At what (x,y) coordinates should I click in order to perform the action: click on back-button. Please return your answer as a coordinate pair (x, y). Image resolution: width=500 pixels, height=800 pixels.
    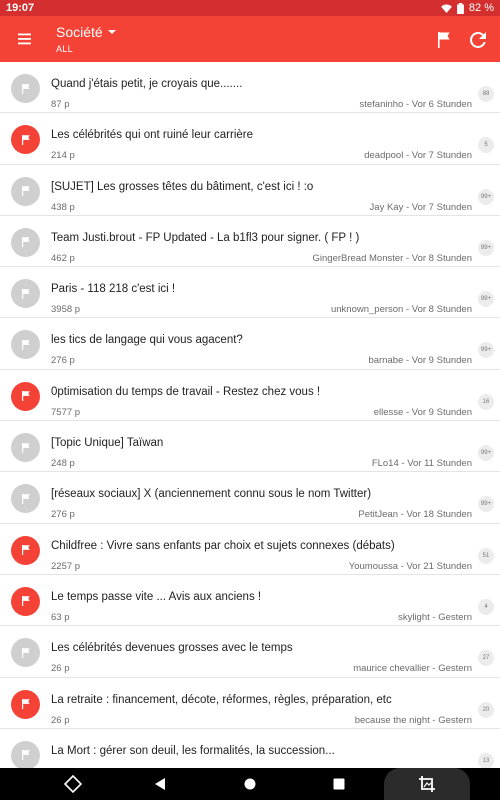
    Looking at the image, I should click on (160, 784).